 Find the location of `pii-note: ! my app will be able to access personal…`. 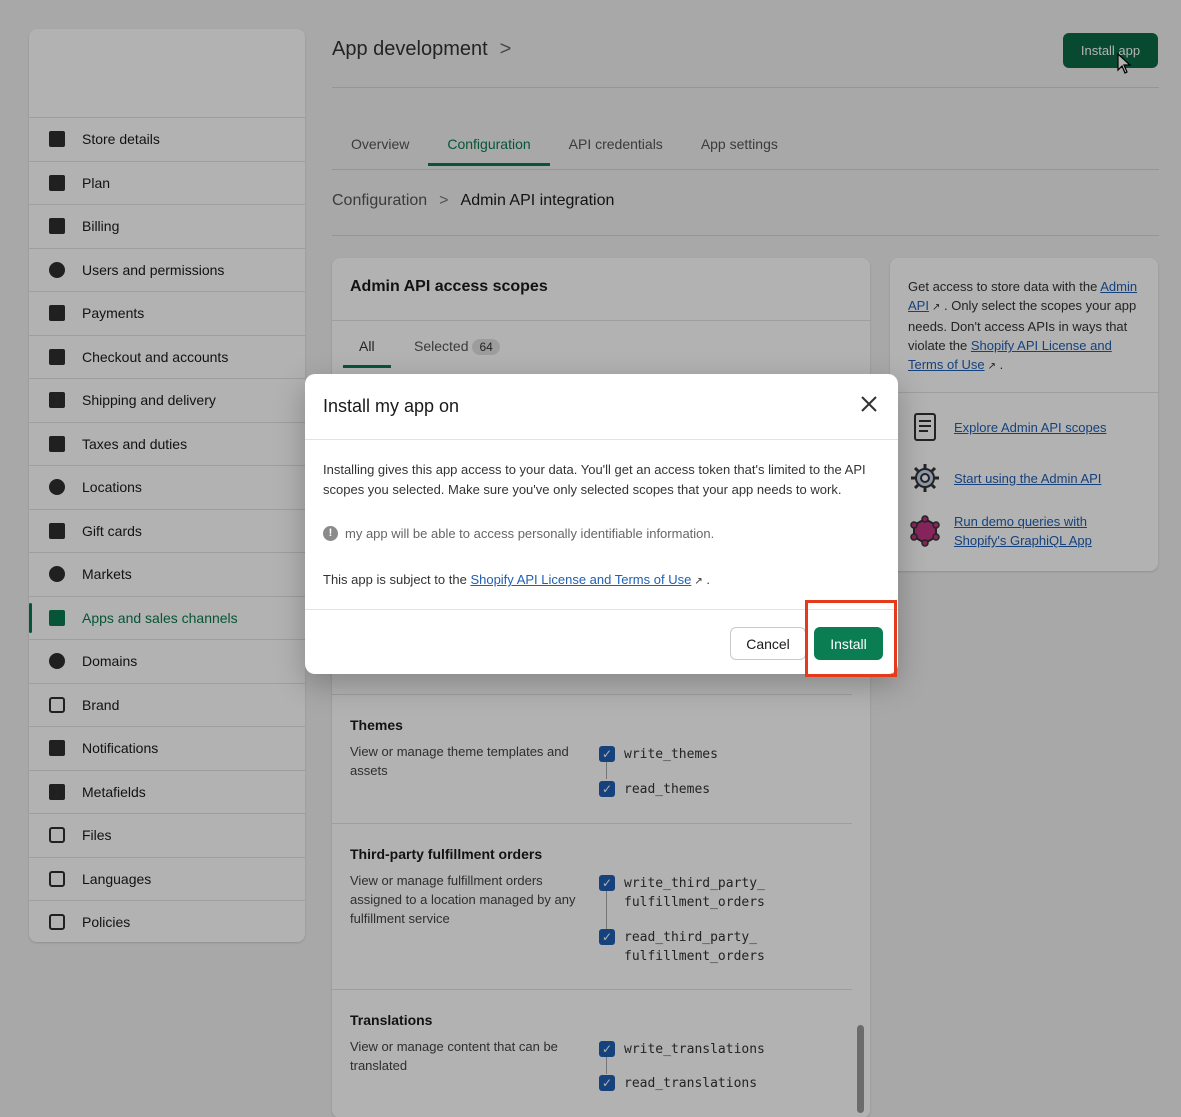

pii-note: ! my app will be able to access personal… is located at coordinates (518, 533).